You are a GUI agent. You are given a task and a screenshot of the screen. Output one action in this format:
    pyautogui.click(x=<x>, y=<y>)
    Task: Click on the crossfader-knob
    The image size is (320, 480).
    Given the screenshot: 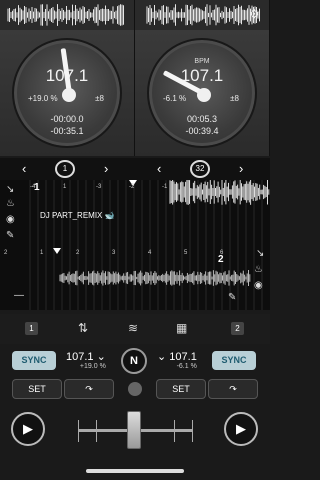 What is the action you would take?
    pyautogui.click(x=134, y=430)
    